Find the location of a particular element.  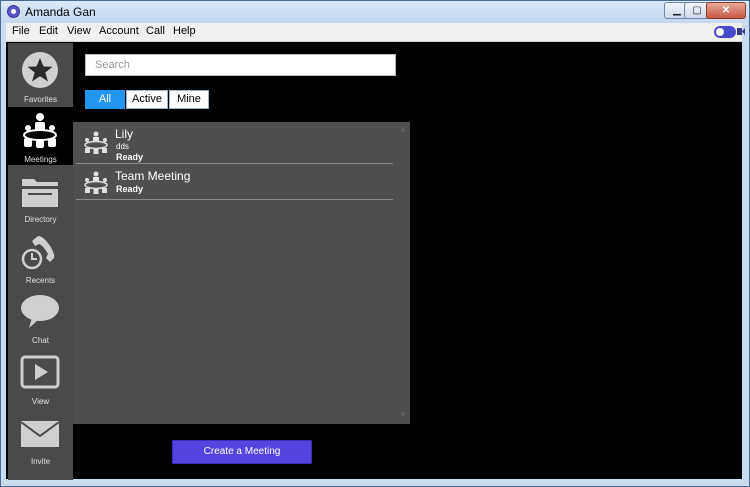

sidebar-item-label: Chat is located at coordinates (40, 340).